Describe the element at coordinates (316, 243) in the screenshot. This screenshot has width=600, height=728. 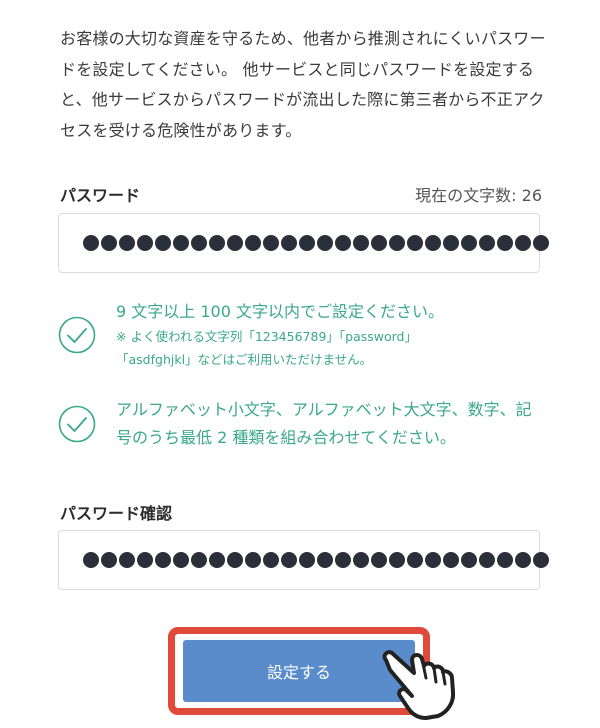
I see `password-mask` at that location.